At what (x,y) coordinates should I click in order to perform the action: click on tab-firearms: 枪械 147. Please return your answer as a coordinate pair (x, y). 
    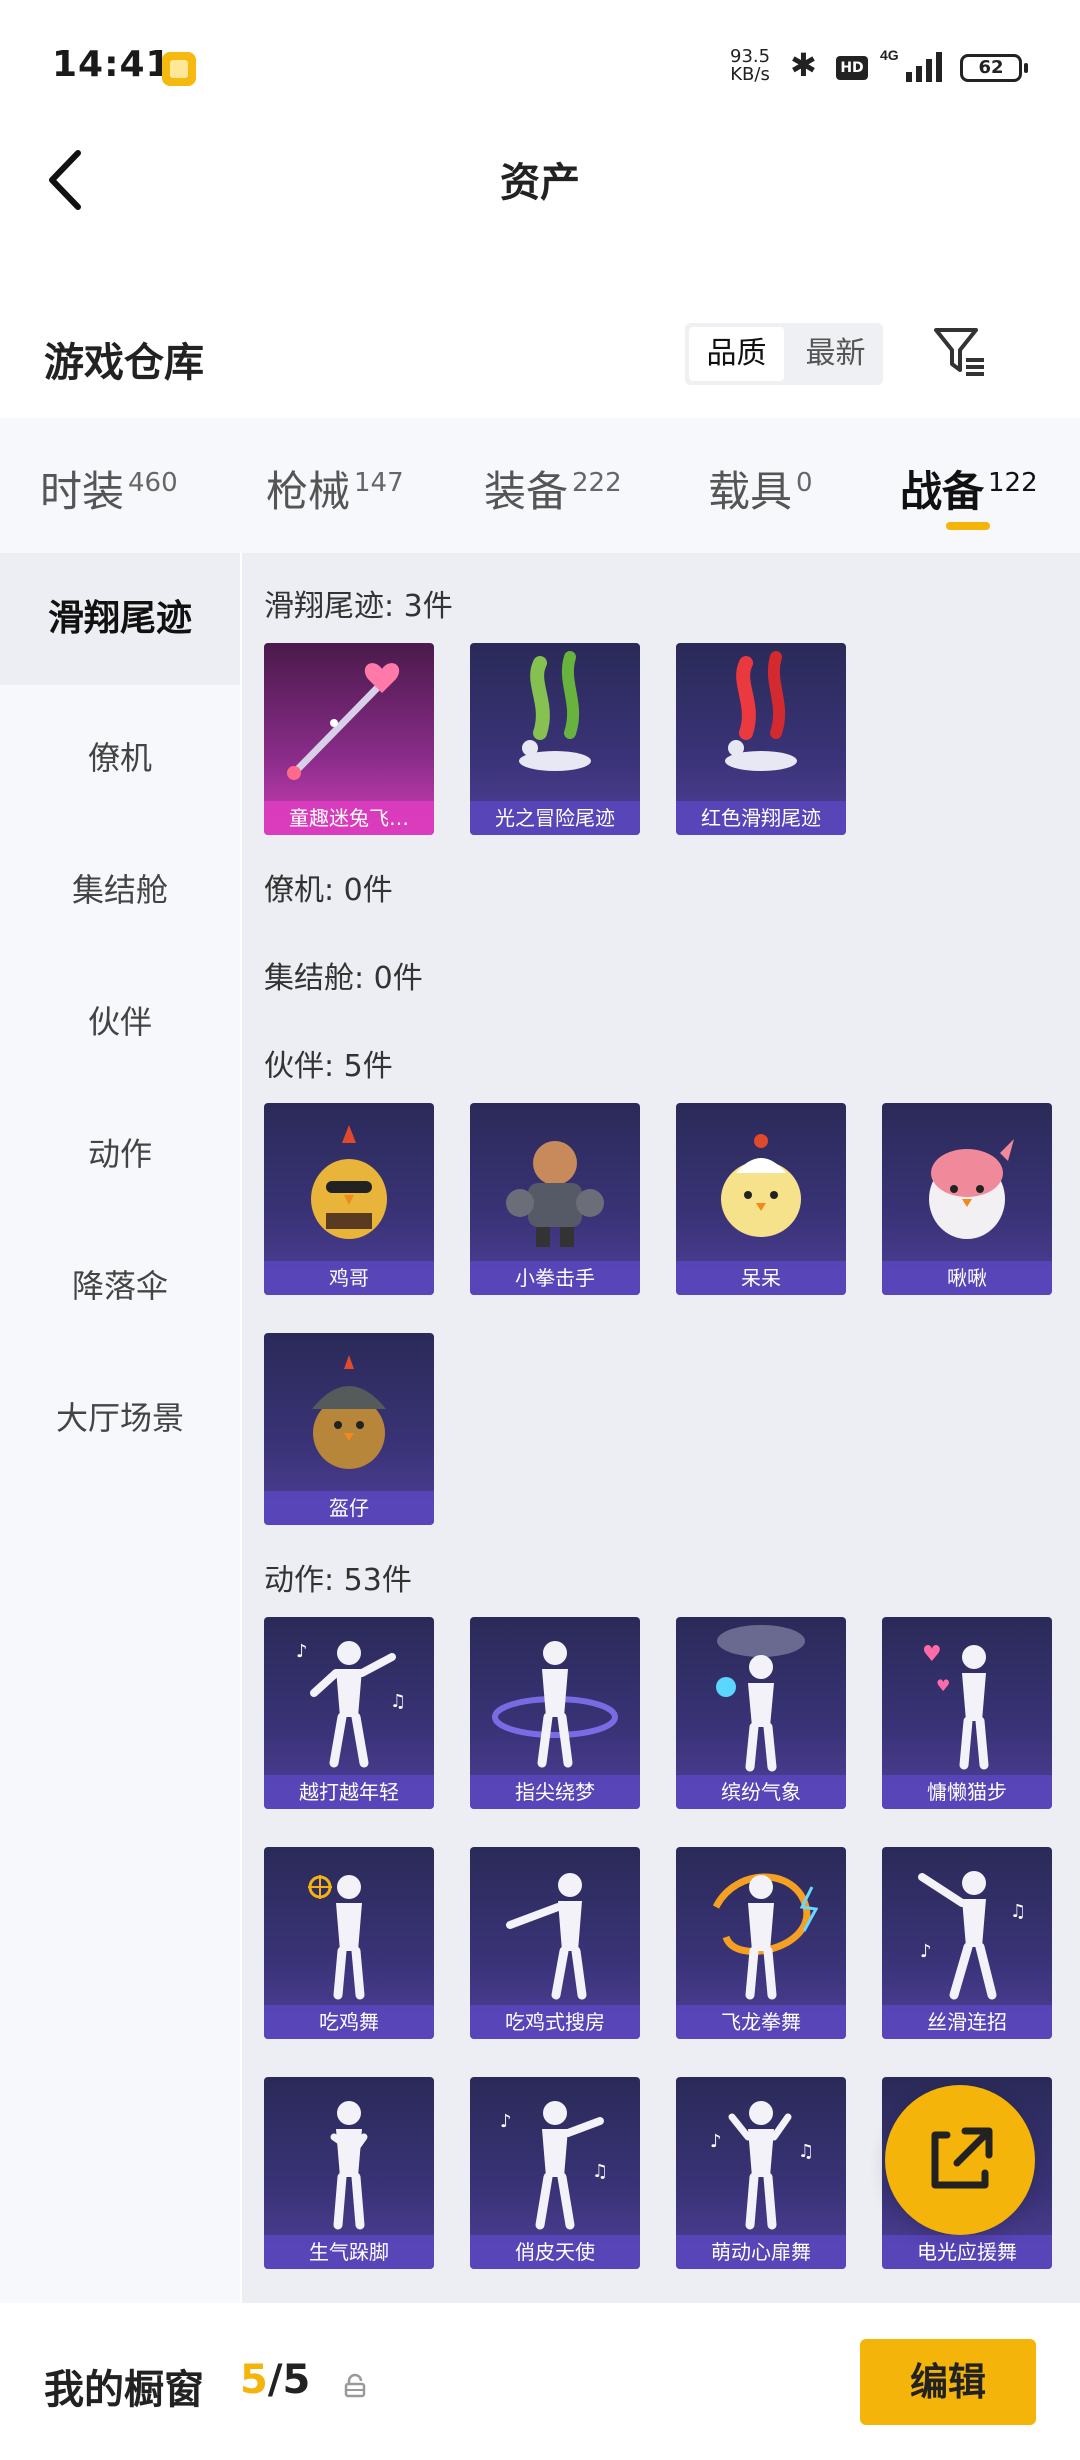
    Looking at the image, I should click on (335, 488).